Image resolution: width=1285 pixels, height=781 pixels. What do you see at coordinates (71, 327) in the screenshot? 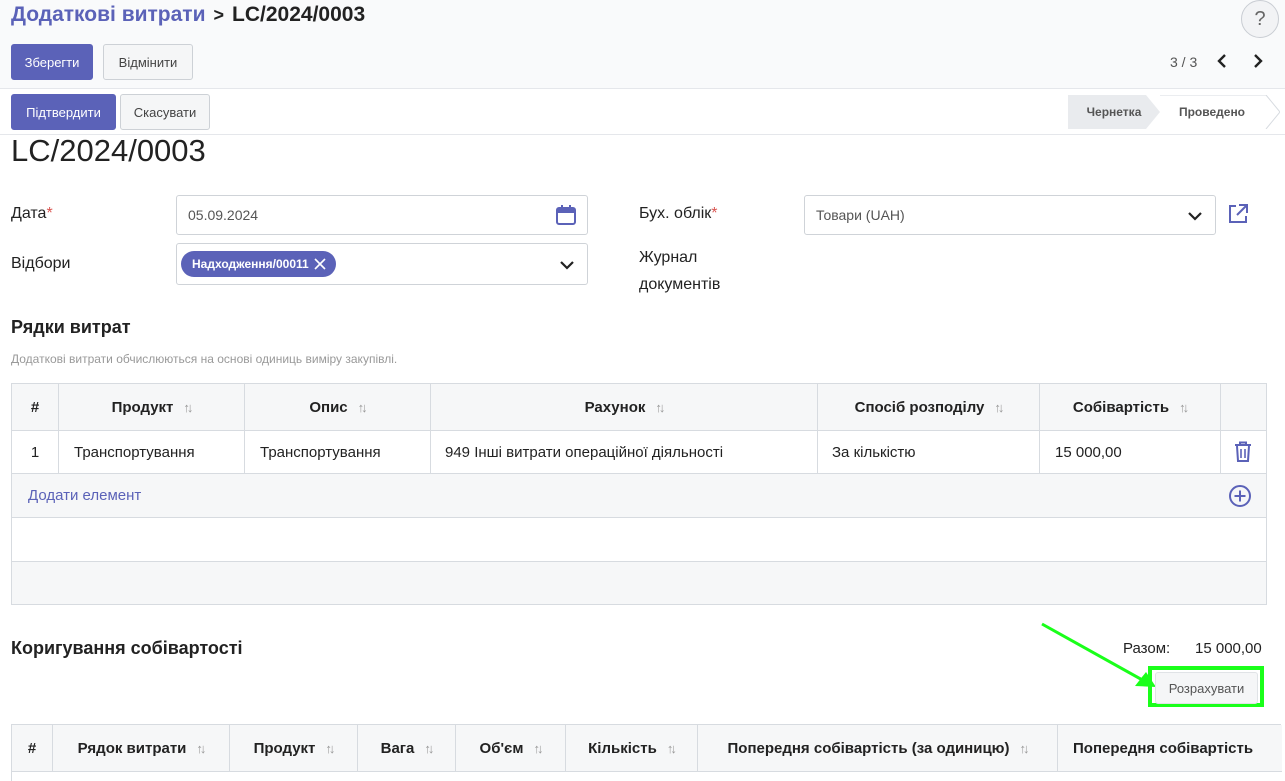
I see `cost-lines-title: Рядки витрат` at bounding box center [71, 327].